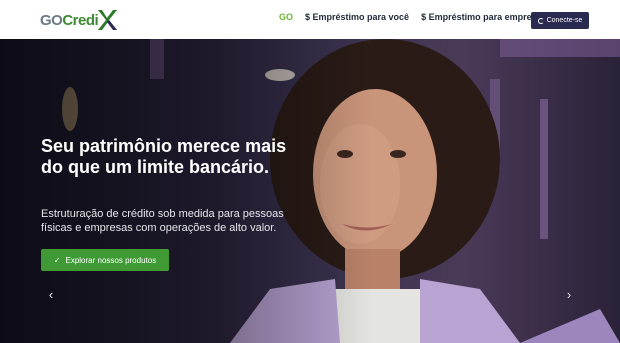 The width and height of the screenshot is (620, 343). What do you see at coordinates (111, 260) in the screenshot?
I see `explore-products-label: Explorar nossos produtos` at bounding box center [111, 260].